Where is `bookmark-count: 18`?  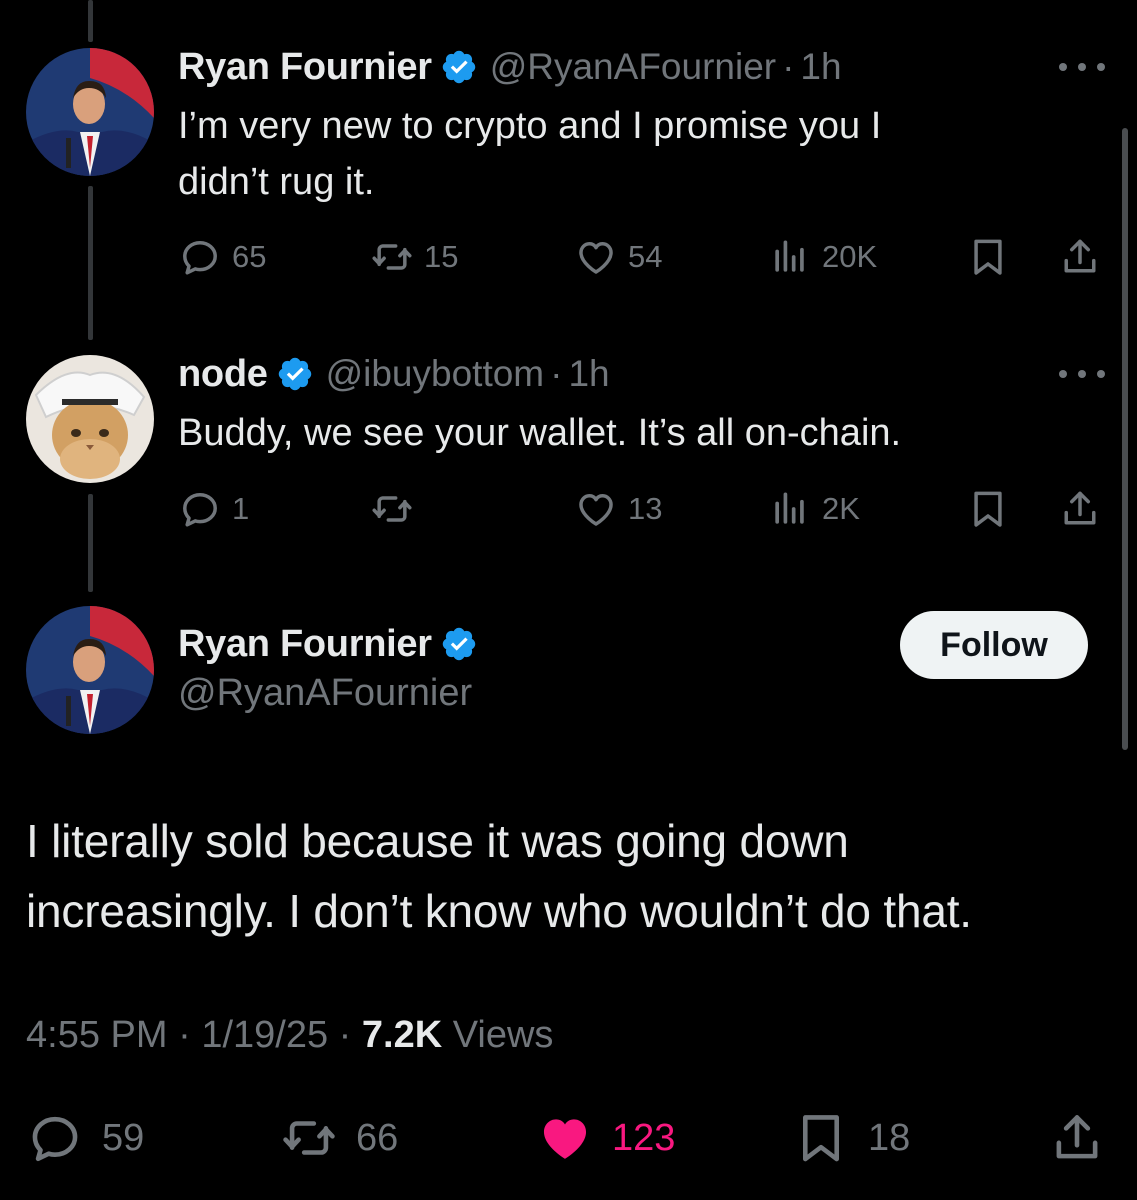
bookmark-count: 18 is located at coordinates (889, 1137).